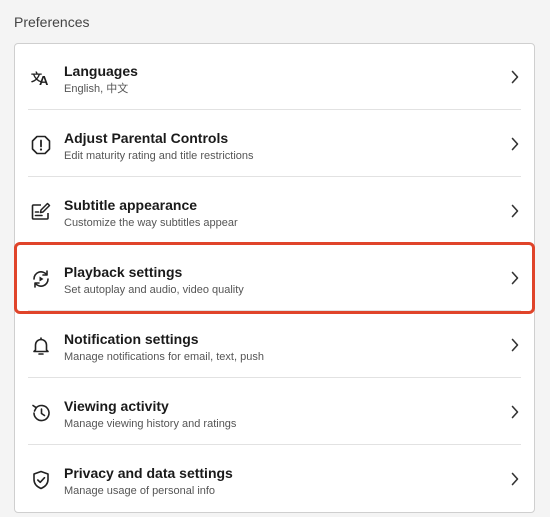 This screenshot has height=517, width=550. I want to click on preference-item-title: Viewing activity, so click(116, 406).